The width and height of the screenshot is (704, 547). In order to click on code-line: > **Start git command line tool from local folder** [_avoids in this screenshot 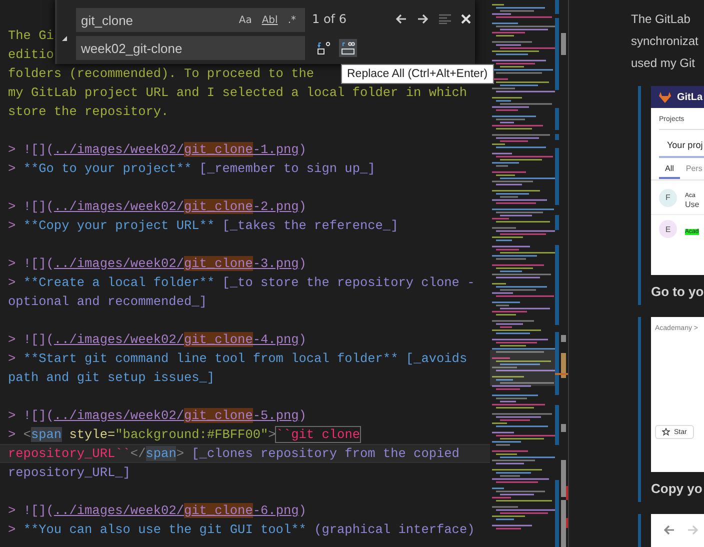, I will do `click(238, 359)`.